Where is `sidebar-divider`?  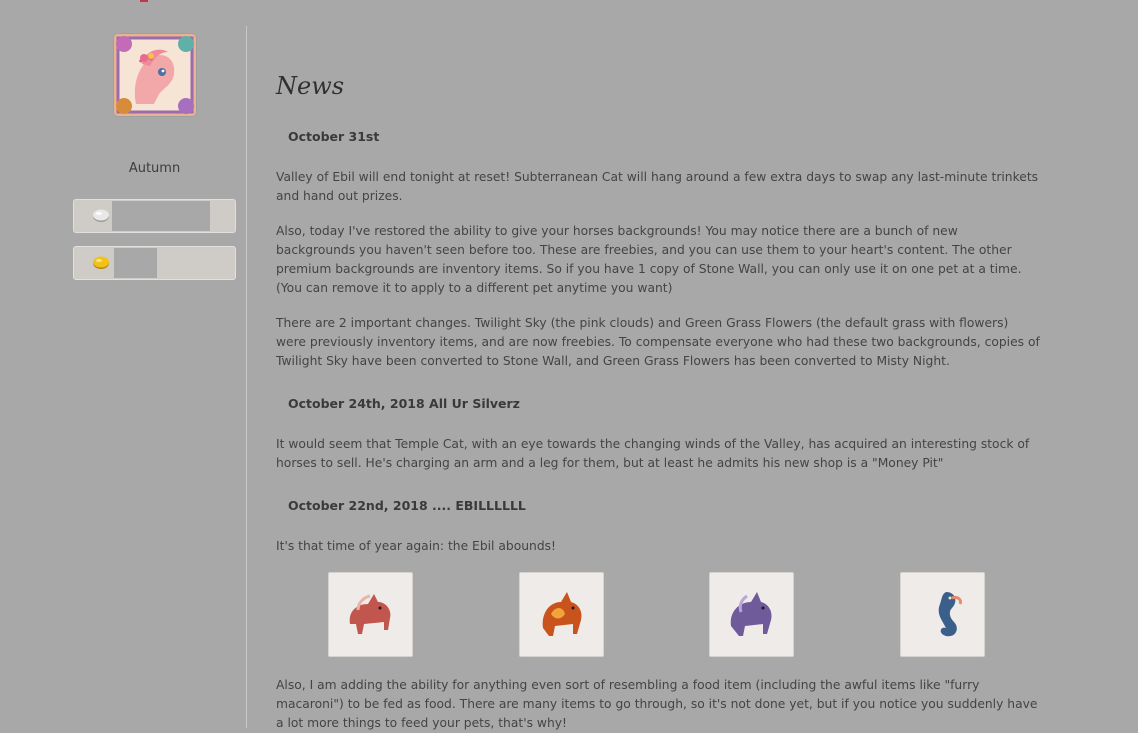 sidebar-divider is located at coordinates (246, 377).